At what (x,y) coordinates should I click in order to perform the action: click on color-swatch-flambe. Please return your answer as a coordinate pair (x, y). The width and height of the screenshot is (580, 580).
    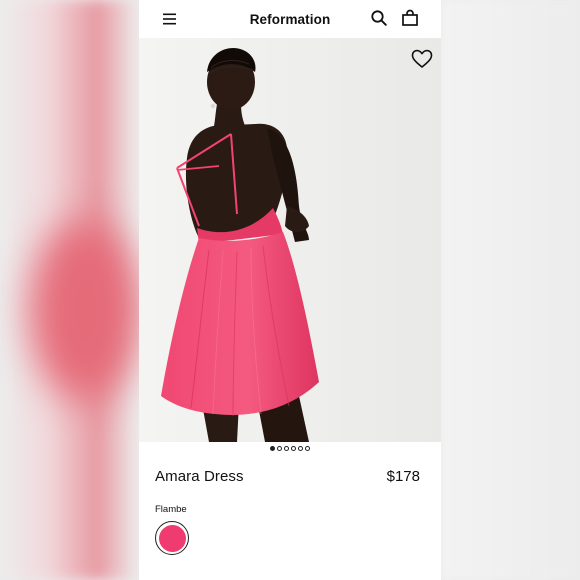
    Looking at the image, I should click on (172, 538).